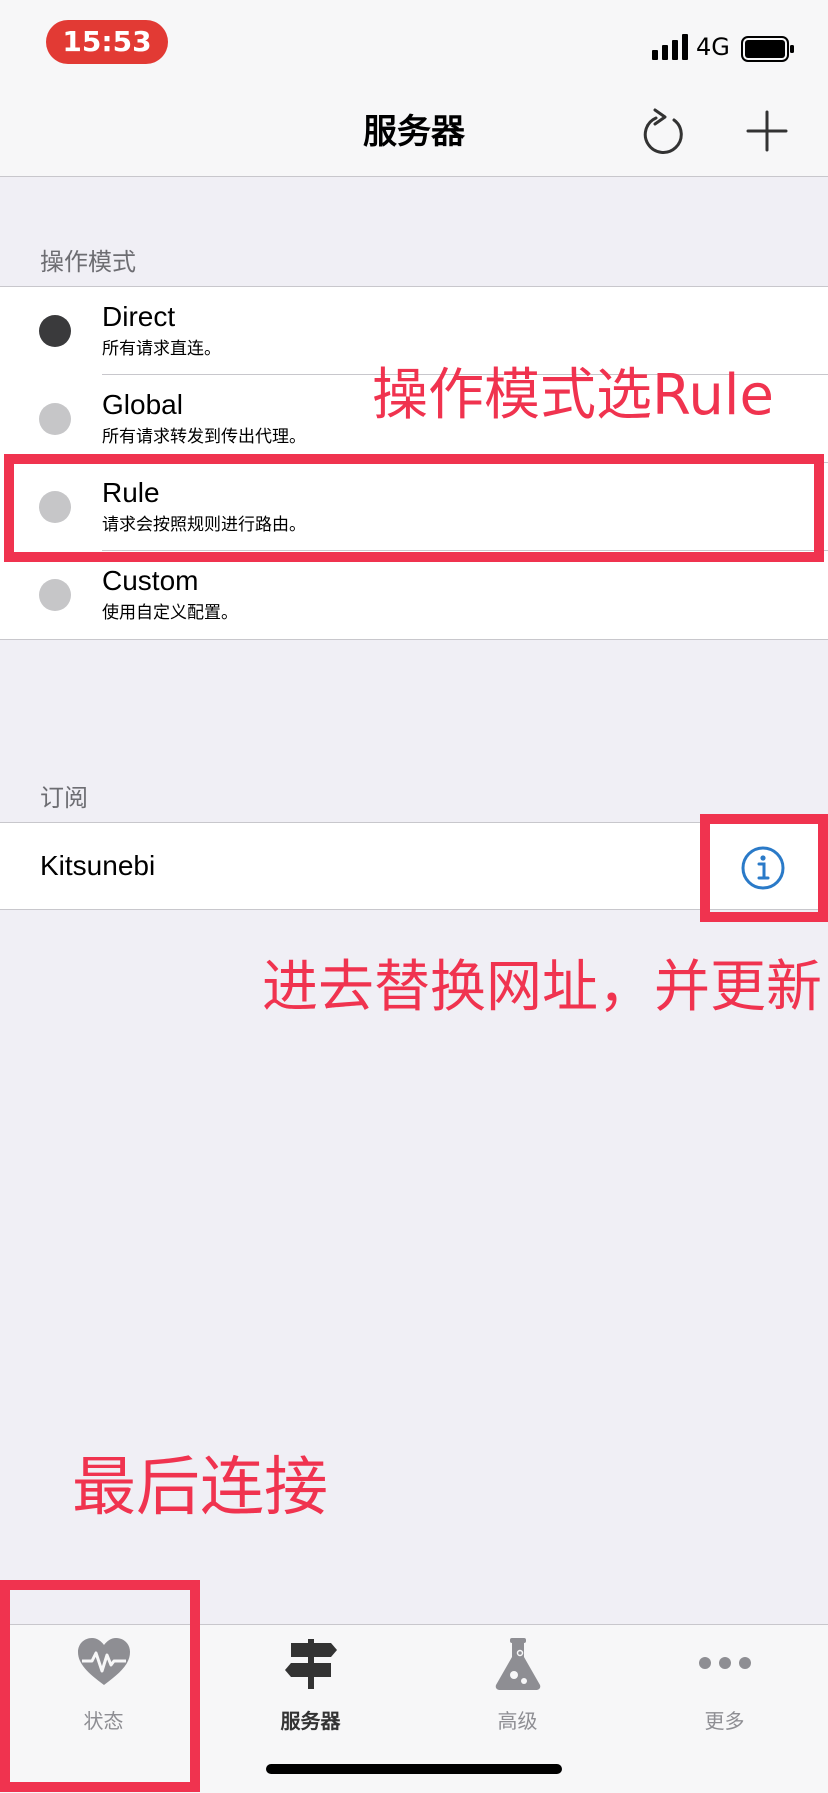  Describe the element at coordinates (725, 1663) in the screenshot. I see `more-dots-icon` at that location.